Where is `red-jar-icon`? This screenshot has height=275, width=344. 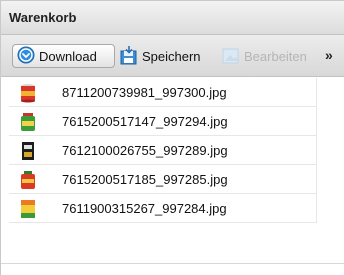 red-jar-icon is located at coordinates (28, 180).